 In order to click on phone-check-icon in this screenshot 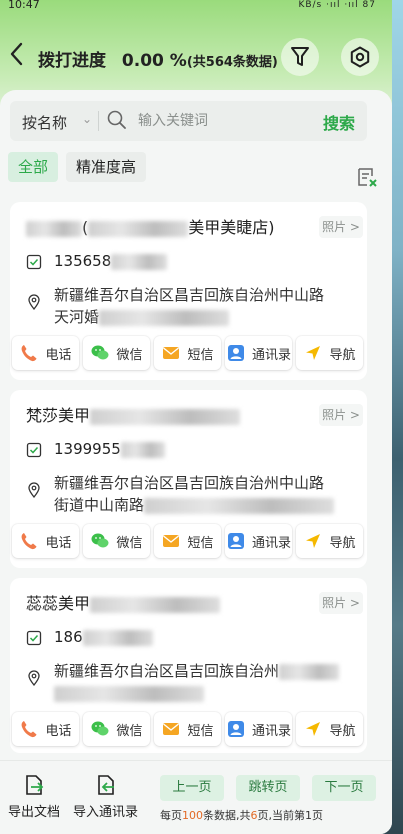, I will do `click(34, 638)`.